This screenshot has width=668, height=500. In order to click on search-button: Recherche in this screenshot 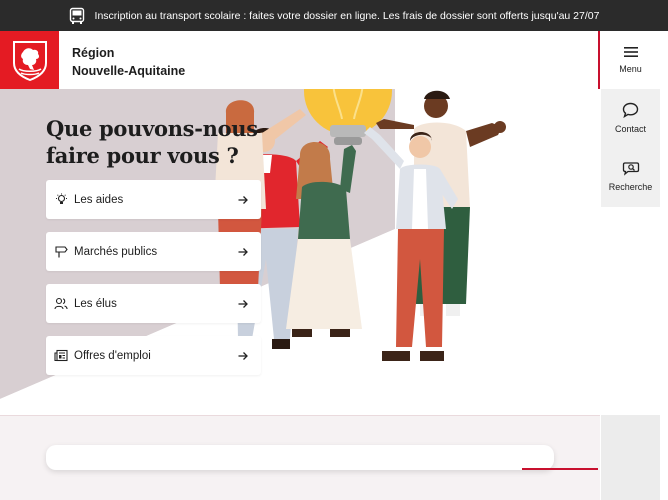, I will do `click(630, 176)`.